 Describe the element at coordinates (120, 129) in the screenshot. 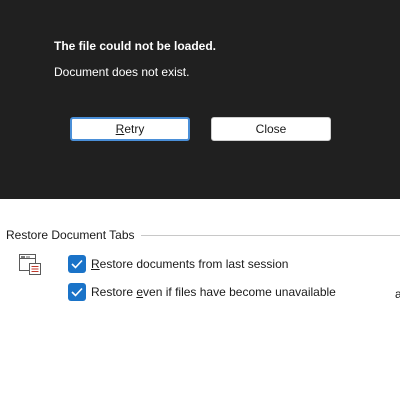

I see `retry-mnemonic: R` at that location.